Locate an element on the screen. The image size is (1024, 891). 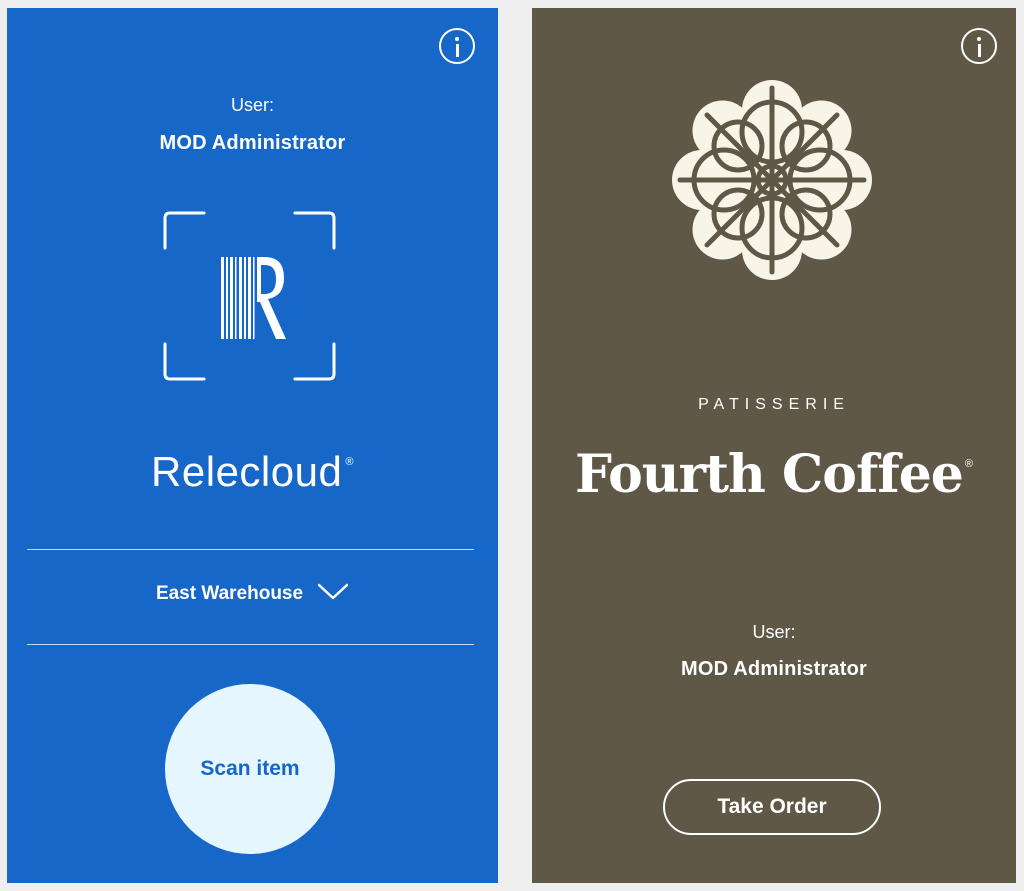
fourth-coffee-brand-name: Fourth Coffee is located at coordinates (769, 474).